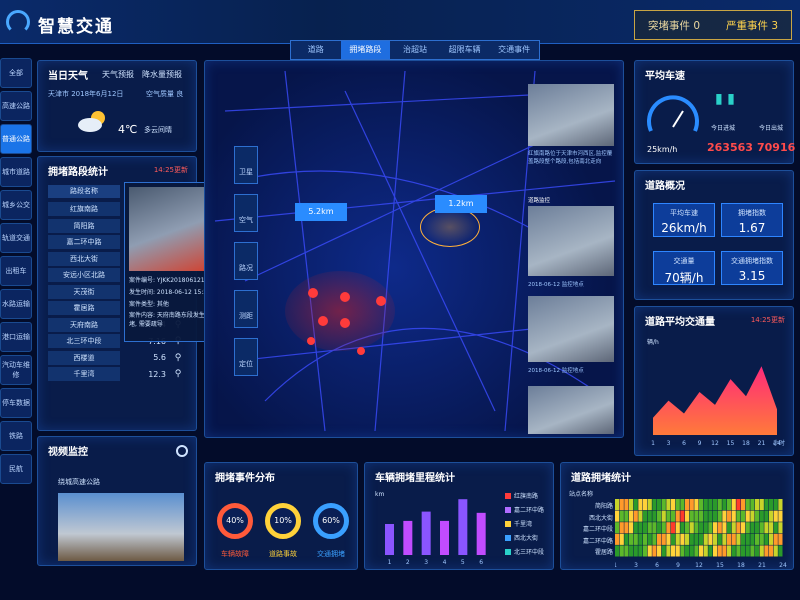 The image size is (800, 600). Describe the element at coordinates (776, 147) in the screenshot. I see `out-count: 70916` at that location.